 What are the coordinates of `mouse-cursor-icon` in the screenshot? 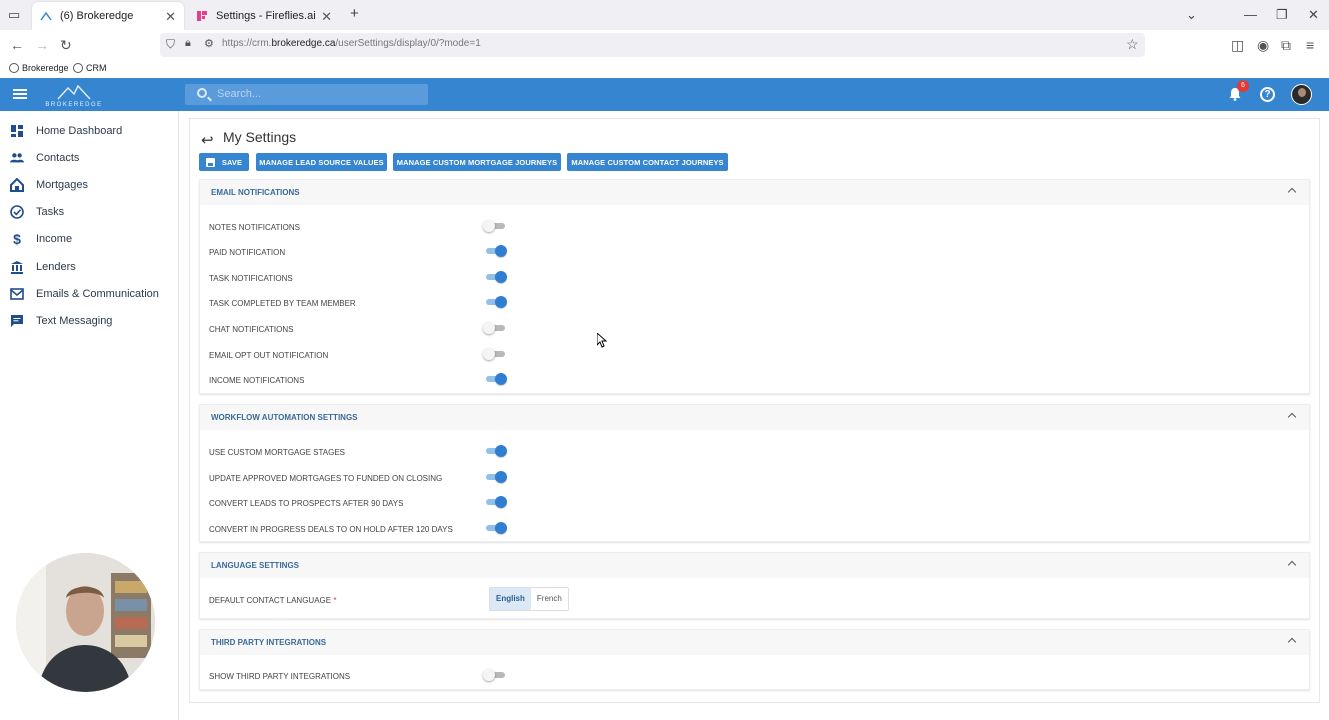 It's located at (602, 342).